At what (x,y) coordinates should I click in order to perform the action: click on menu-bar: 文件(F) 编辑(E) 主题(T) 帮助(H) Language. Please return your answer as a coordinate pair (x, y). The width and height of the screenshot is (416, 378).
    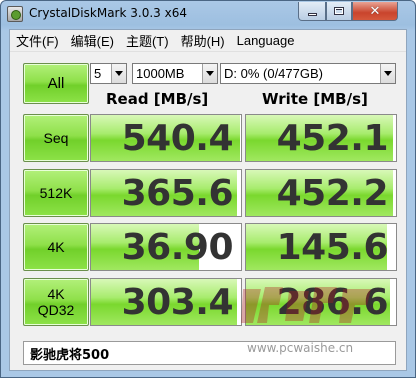
    Looking at the image, I should click on (208, 41).